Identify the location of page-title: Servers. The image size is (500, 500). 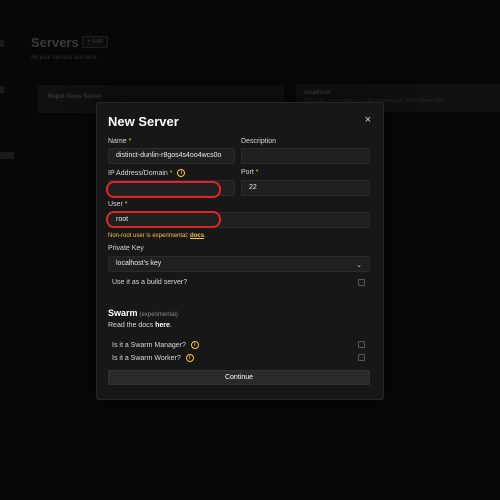
(55, 42).